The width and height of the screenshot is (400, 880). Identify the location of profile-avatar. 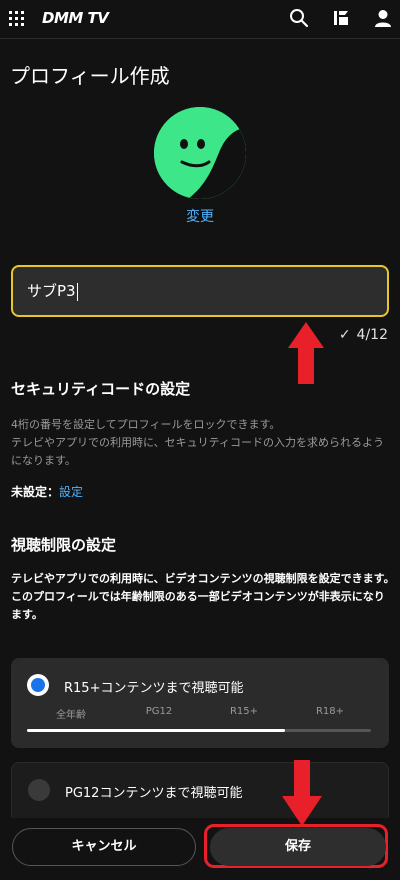
(200, 153).